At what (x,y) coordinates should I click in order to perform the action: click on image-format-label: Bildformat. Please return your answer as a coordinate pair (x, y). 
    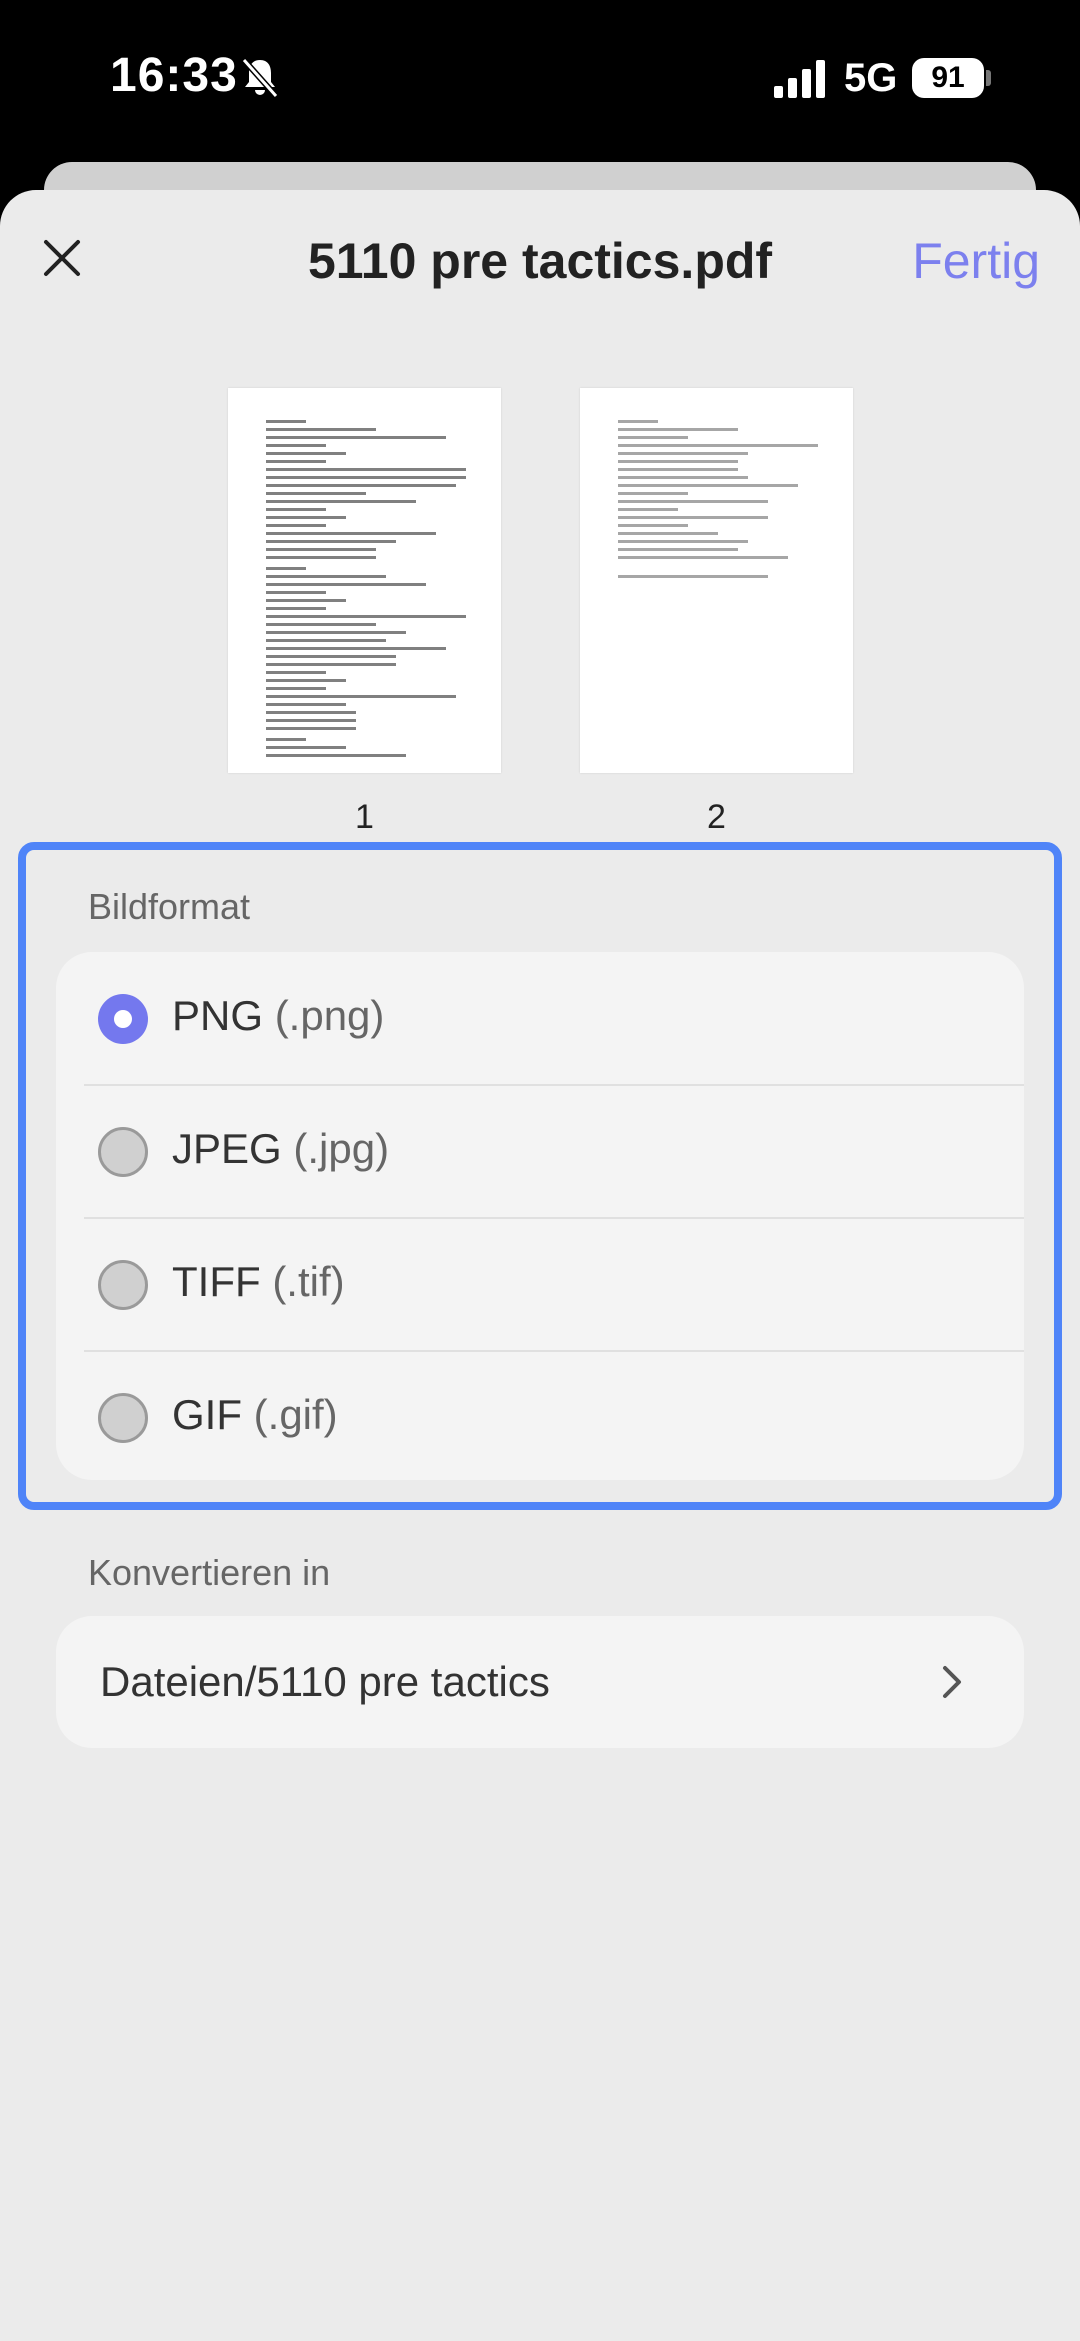
    Looking at the image, I should click on (169, 906).